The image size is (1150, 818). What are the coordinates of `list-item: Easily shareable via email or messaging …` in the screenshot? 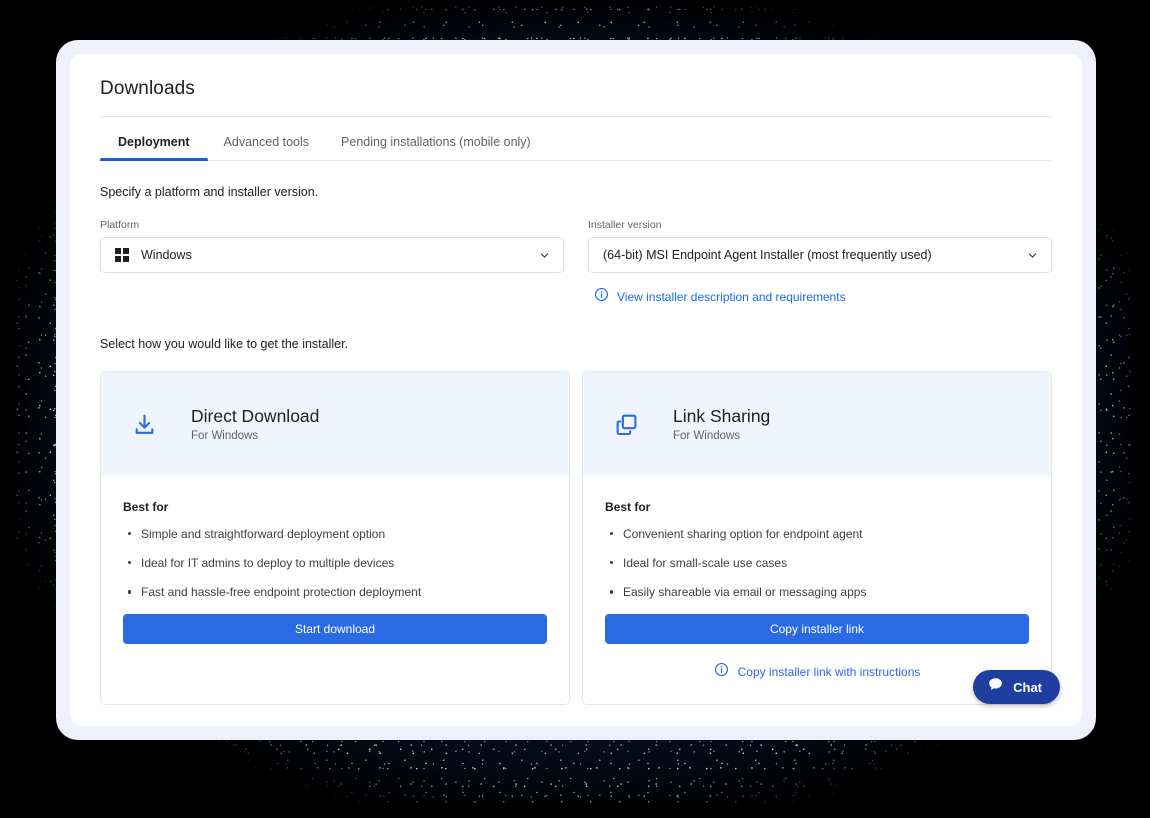 It's located at (817, 592).